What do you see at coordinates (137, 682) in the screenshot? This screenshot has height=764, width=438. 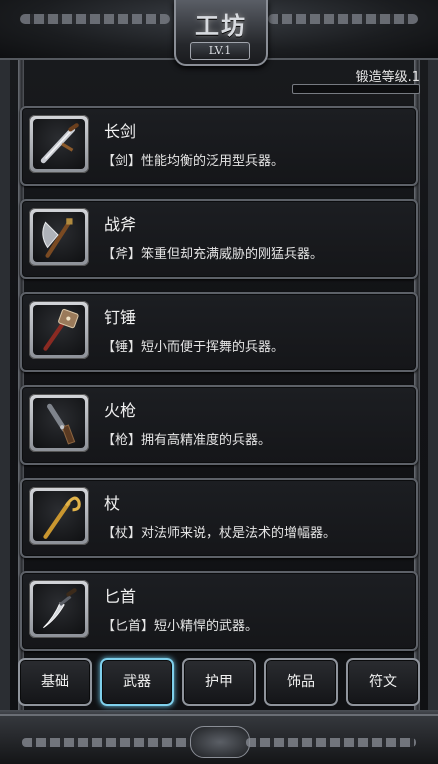 I see `tab-weapons: 武器` at bounding box center [137, 682].